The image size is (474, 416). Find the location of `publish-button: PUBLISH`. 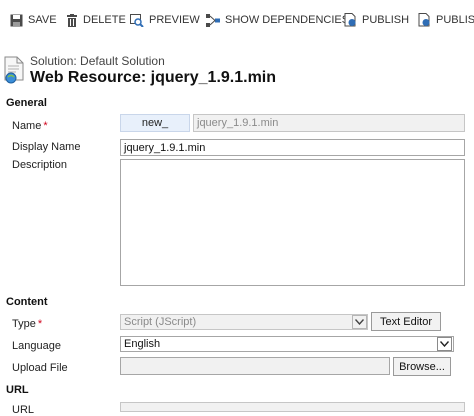

publish-button: PUBLISH is located at coordinates (376, 20).